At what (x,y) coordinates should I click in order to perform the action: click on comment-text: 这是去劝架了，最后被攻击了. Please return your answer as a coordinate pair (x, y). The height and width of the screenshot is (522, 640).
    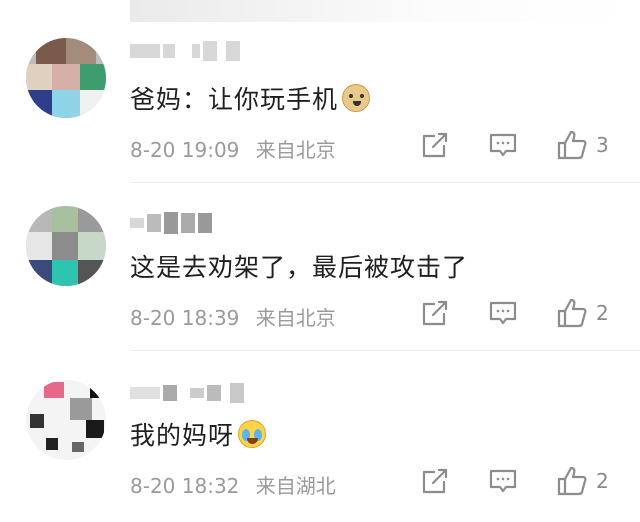
    Looking at the image, I should click on (299, 266).